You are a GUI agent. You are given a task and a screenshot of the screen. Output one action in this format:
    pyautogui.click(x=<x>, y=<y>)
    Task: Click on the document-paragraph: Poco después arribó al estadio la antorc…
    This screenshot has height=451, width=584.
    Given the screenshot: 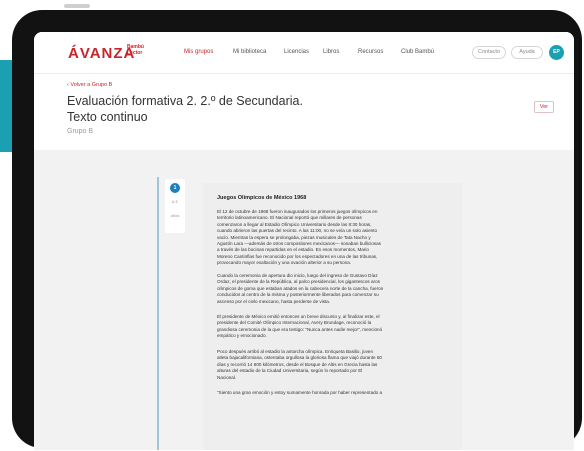 What is the action you would take?
    pyautogui.click(x=299, y=364)
    